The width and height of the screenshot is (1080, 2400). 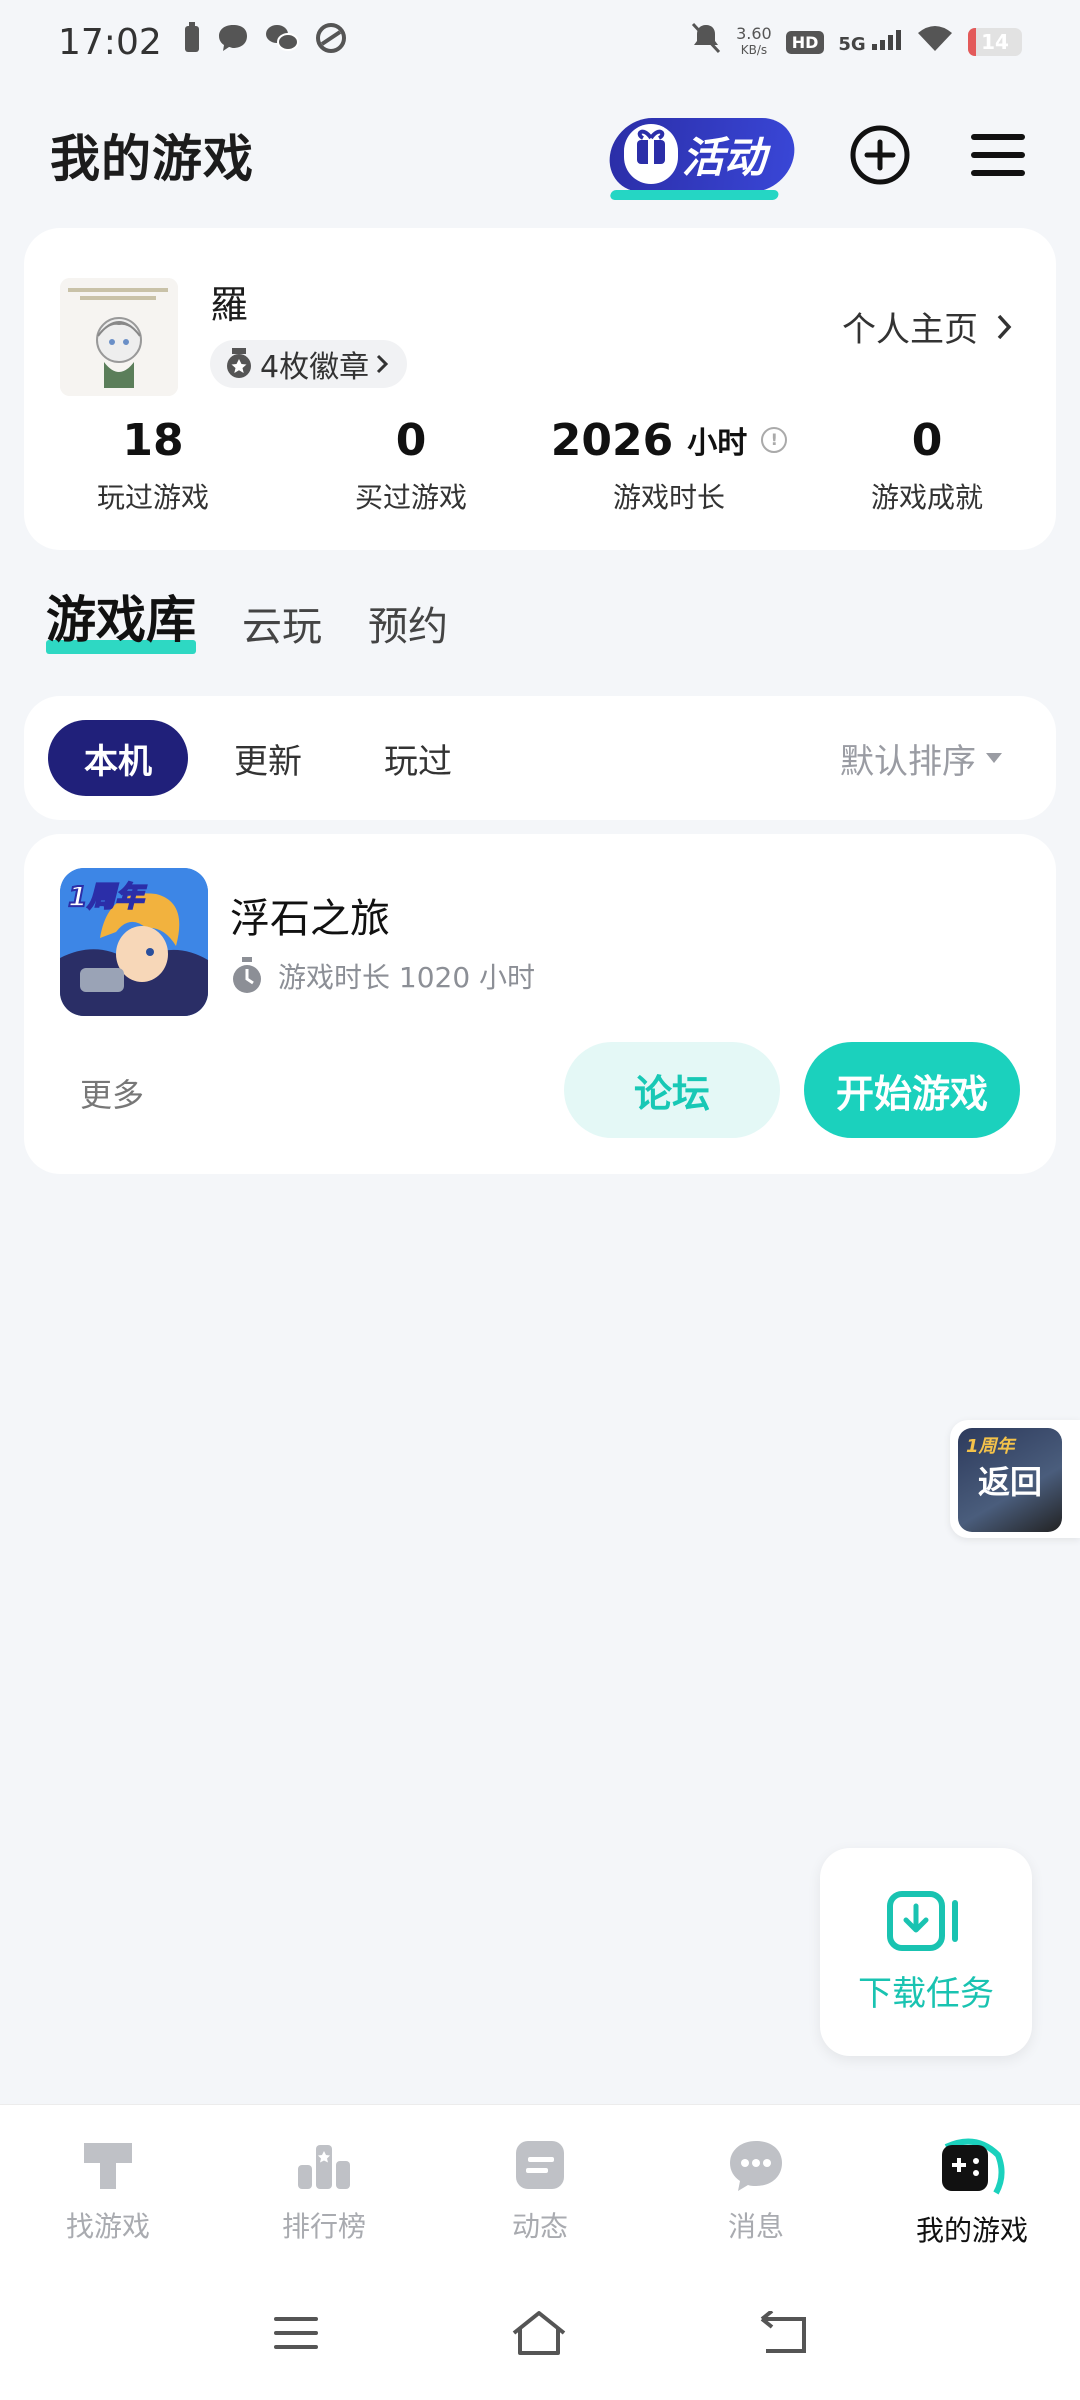 I want to click on game-card: 1周年 浮石之旅 游戏时长 1020 小时 更多 论坛 开始游戏, so click(x=540, y=1004).